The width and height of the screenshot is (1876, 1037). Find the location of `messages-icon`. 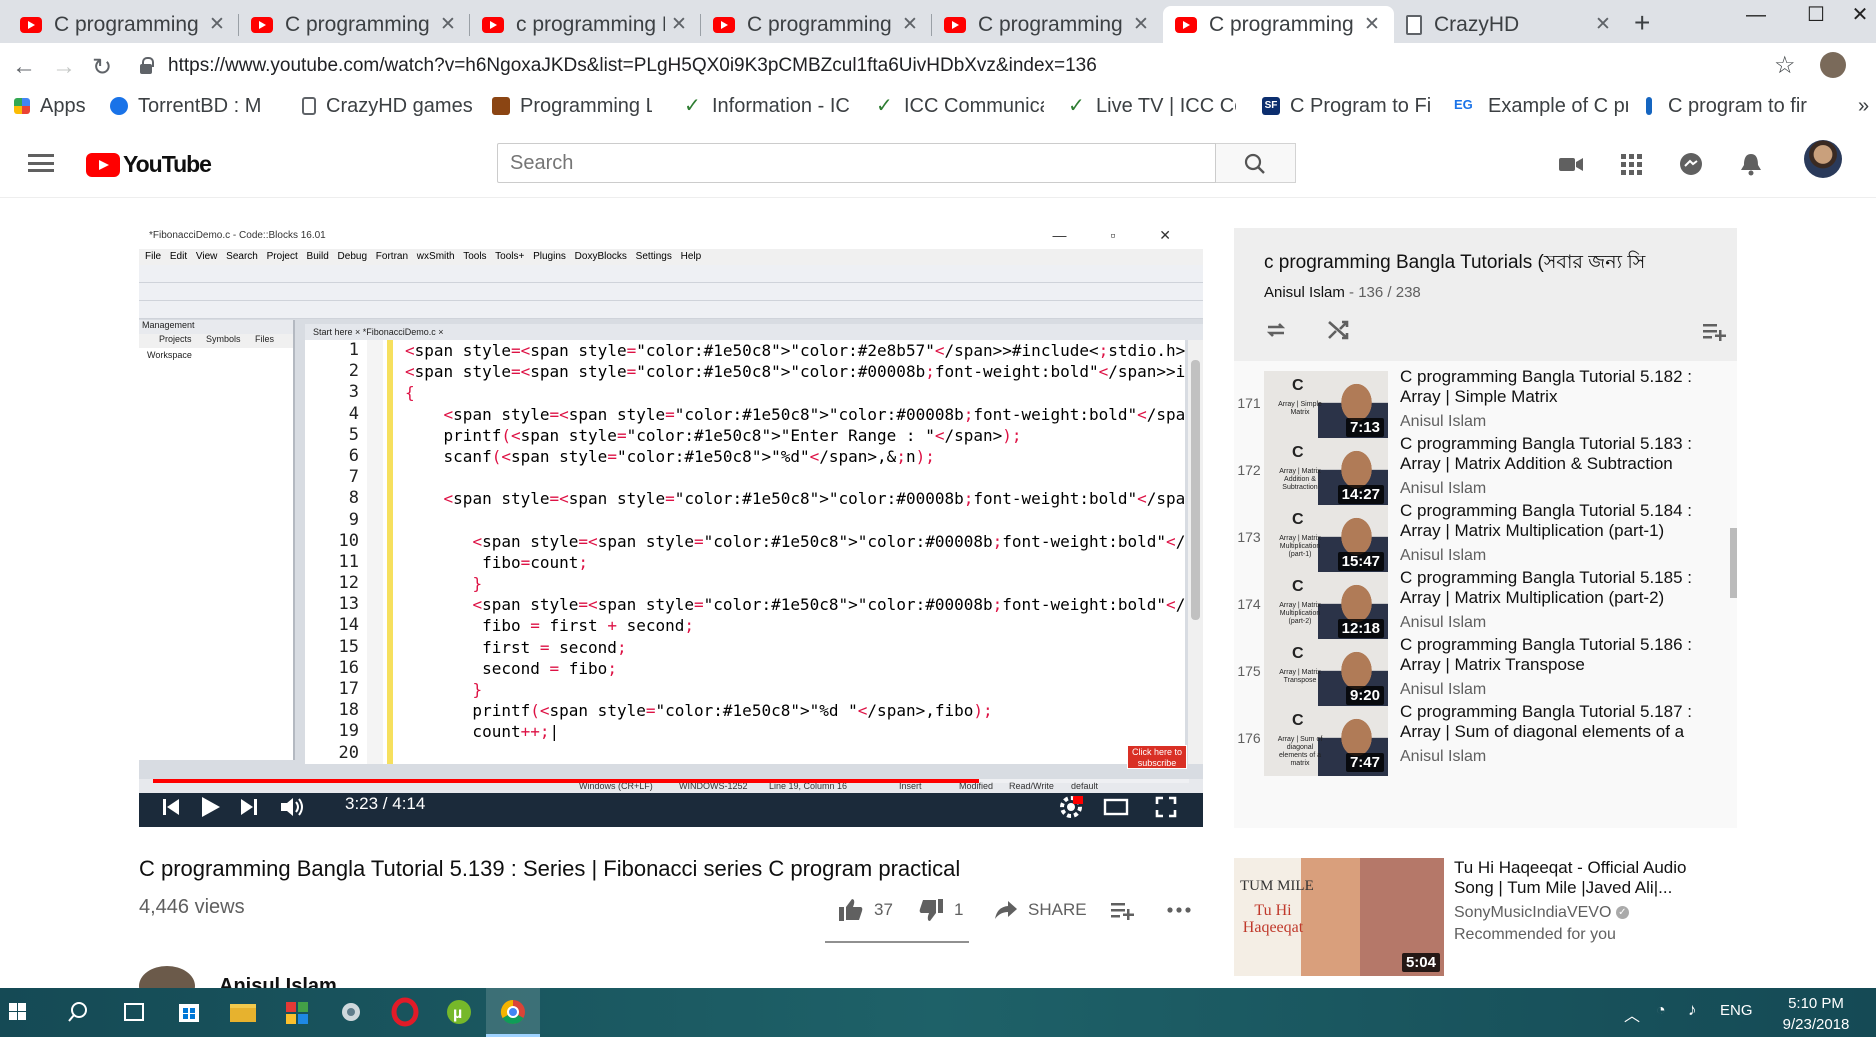

messages-icon is located at coordinates (1691, 164).